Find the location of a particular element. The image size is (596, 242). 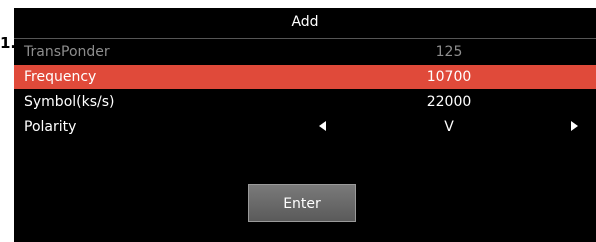

polarity-label: Polarity is located at coordinates (50, 127).